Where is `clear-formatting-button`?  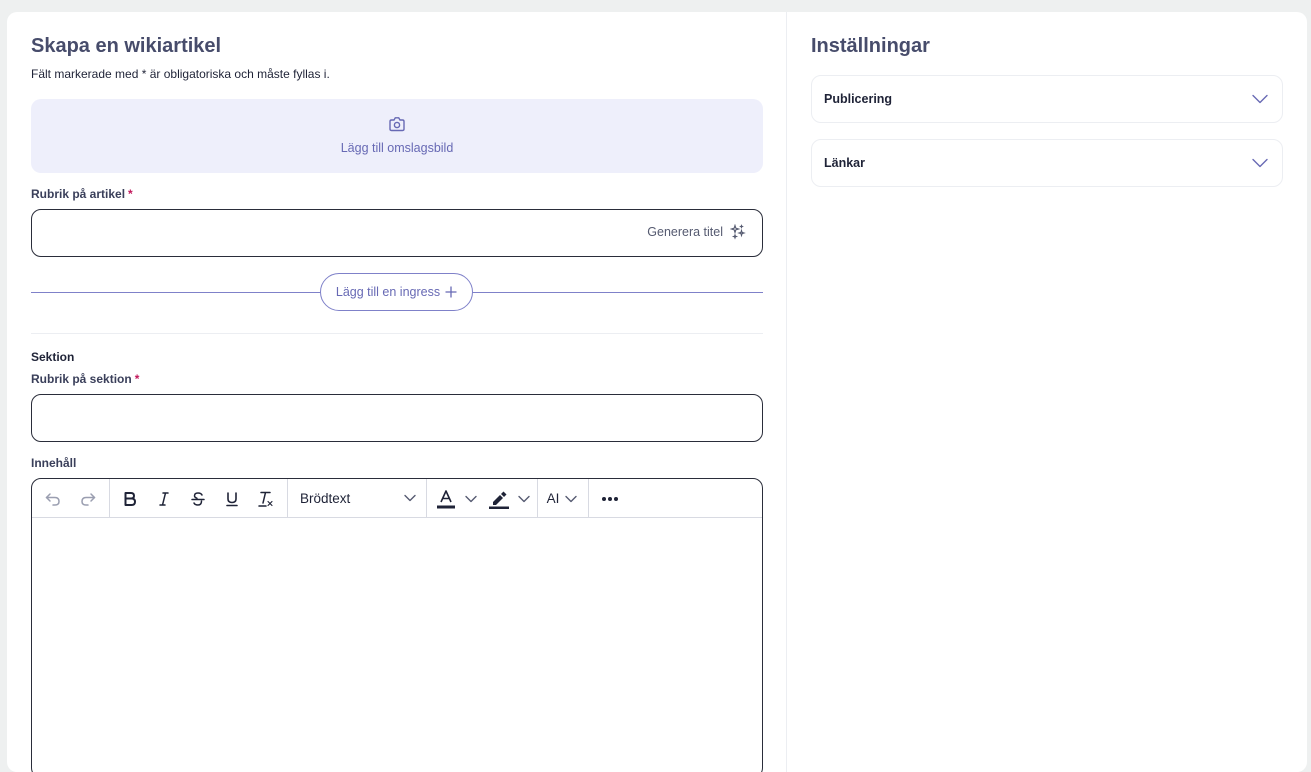
clear-formatting-button is located at coordinates (266, 498).